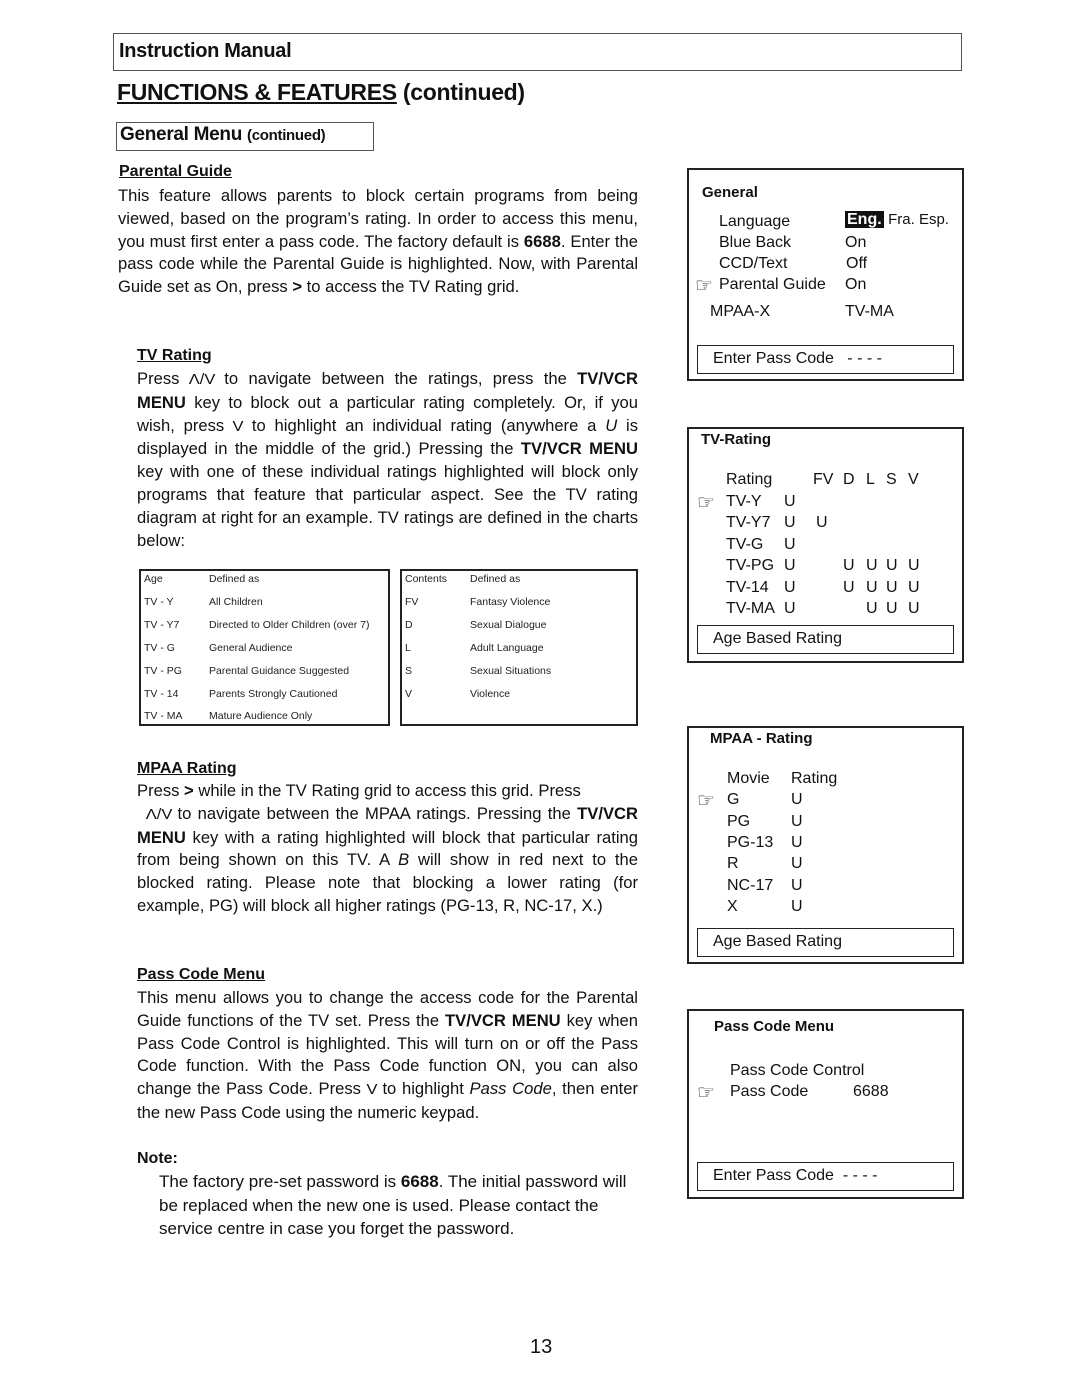 This screenshot has height=1397, width=1080. What do you see at coordinates (289, 624) in the screenshot?
I see `definition-cell: Directed to Older Children (over 7)` at bounding box center [289, 624].